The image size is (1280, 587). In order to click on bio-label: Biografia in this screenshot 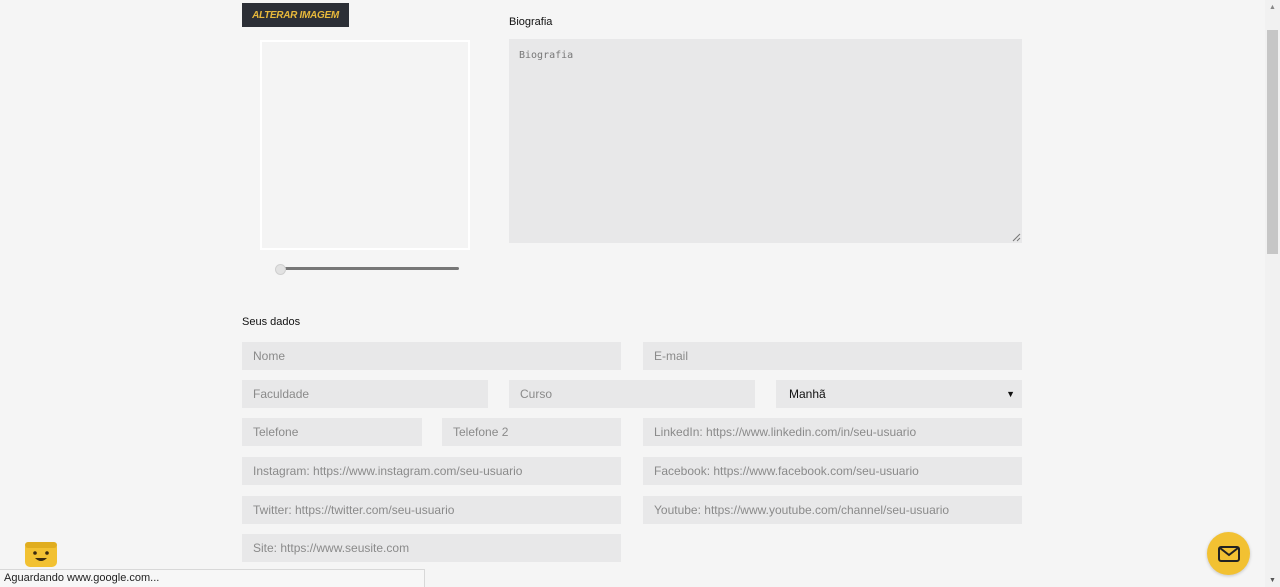, I will do `click(531, 22)`.